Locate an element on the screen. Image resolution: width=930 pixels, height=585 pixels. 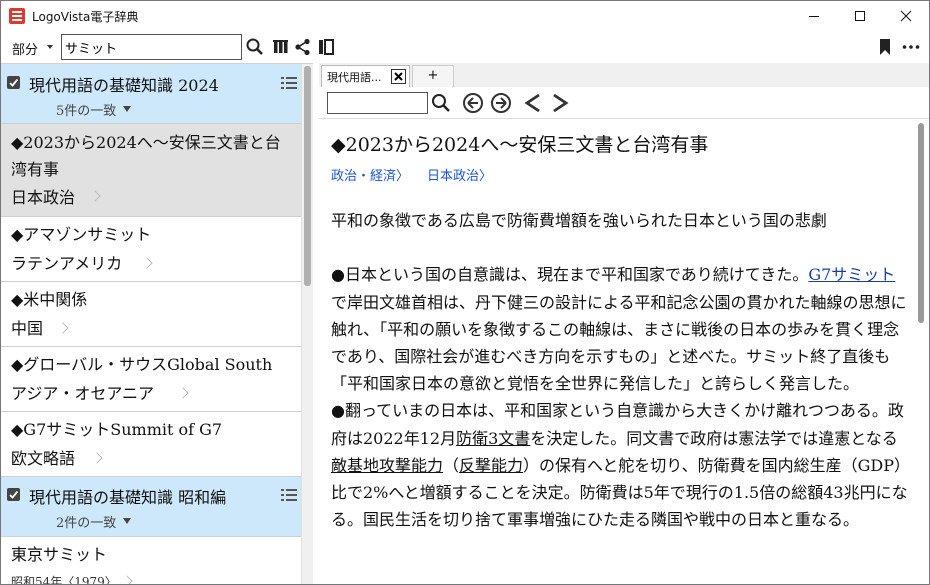
result-item: 東京サミット 昭和54年〈1979〉 is located at coordinates (151, 561).